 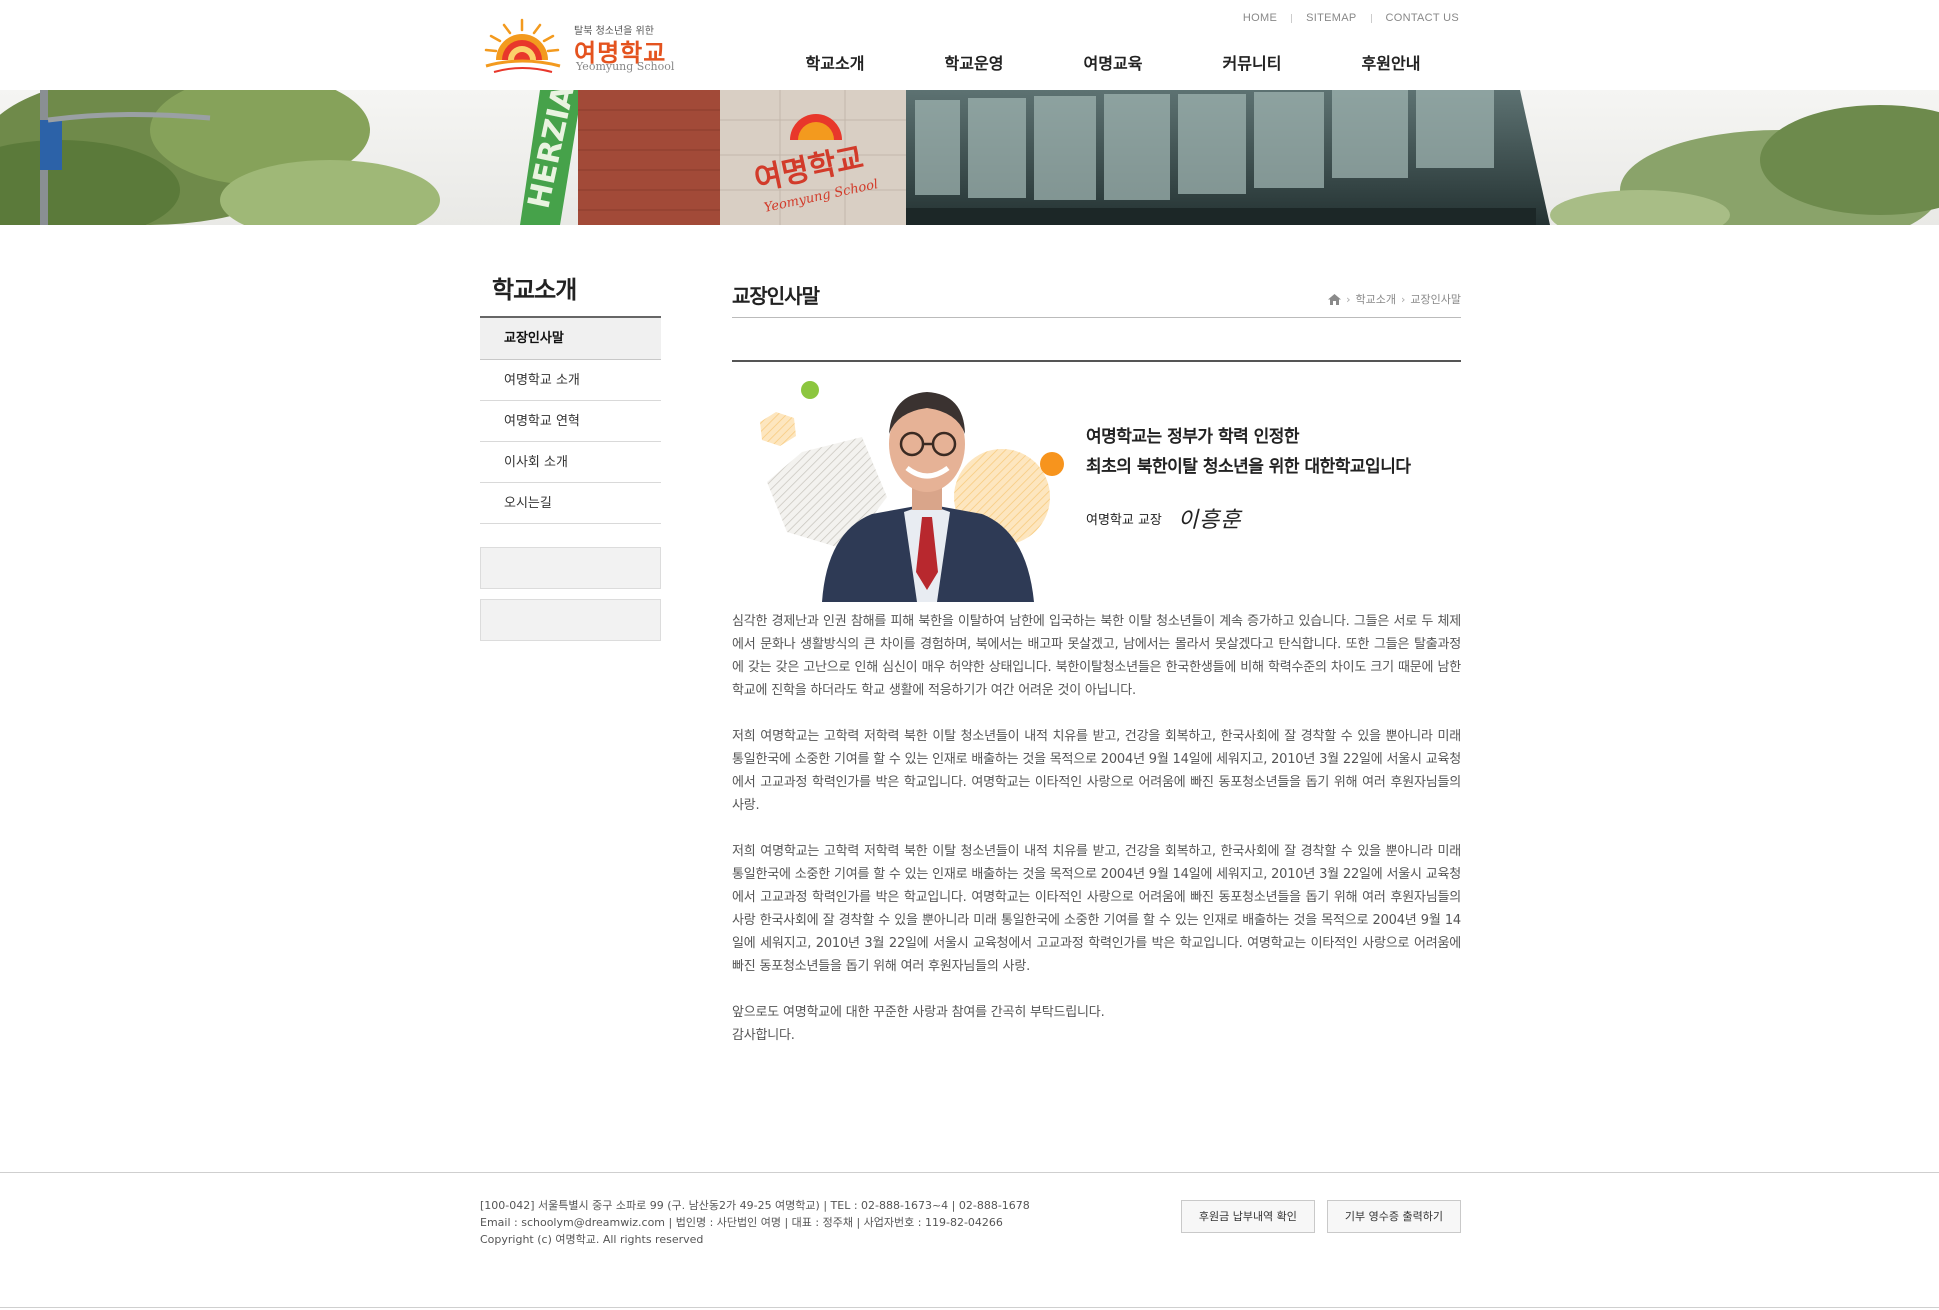 What do you see at coordinates (1164, 518) in the screenshot?
I see `principal-signature: 여명학교 교장 이흥훈` at bounding box center [1164, 518].